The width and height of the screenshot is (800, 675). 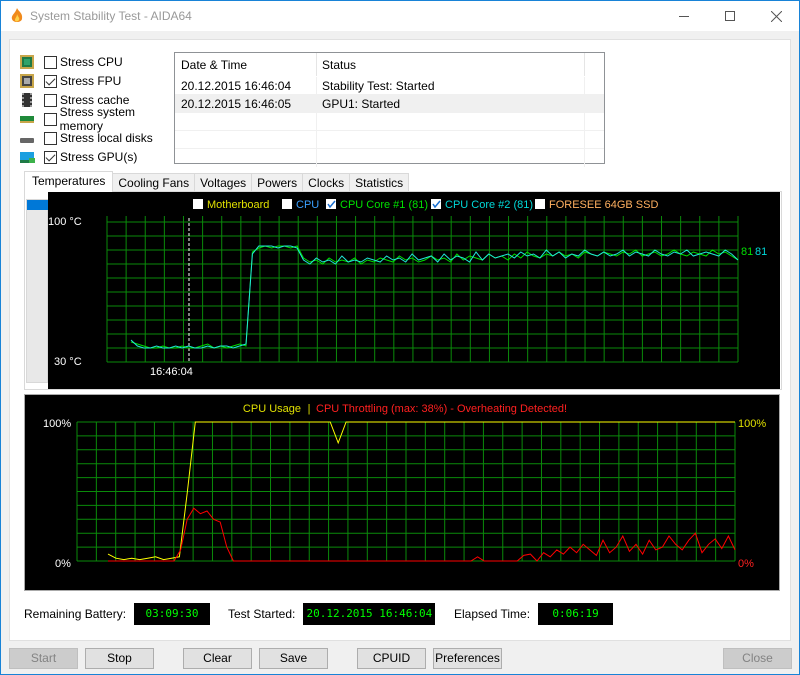 What do you see at coordinates (489, 205) in the screenshot?
I see `legend-label: CPU Core #2 (81)` at bounding box center [489, 205].